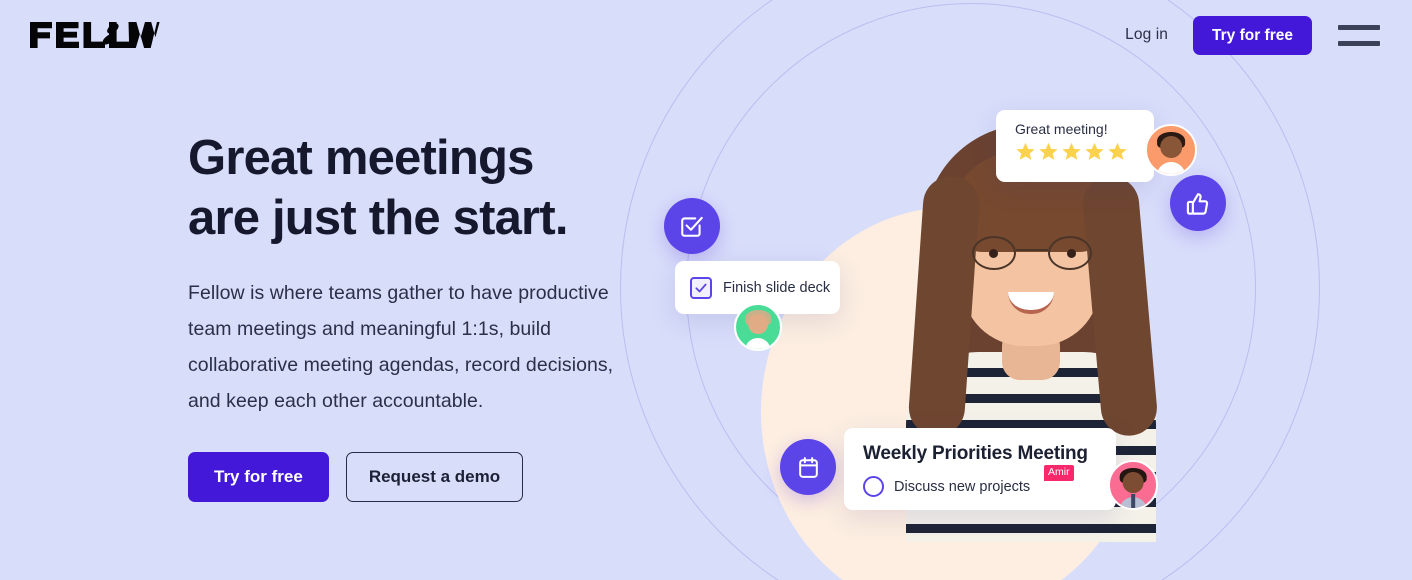  Describe the element at coordinates (1146, 35) in the screenshot. I see `login-link: Log in` at that location.